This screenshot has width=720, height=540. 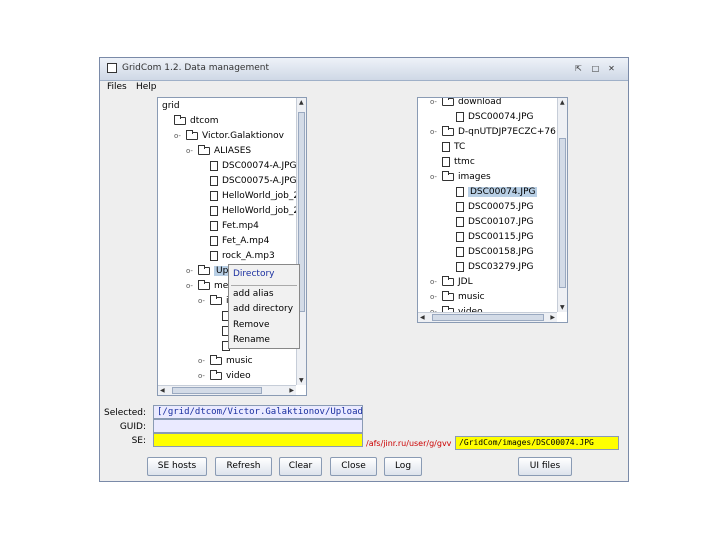 What do you see at coordinates (239, 241) in the screenshot?
I see `tree-node: Fet_A.mp4` at bounding box center [239, 241].